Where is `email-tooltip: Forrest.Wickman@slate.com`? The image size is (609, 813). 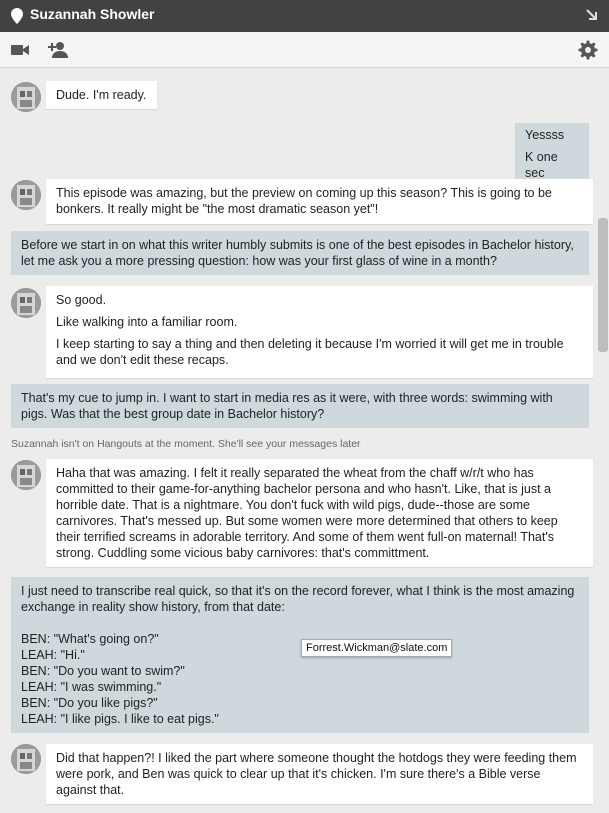 email-tooltip: Forrest.Wickman@slate.com is located at coordinates (377, 648).